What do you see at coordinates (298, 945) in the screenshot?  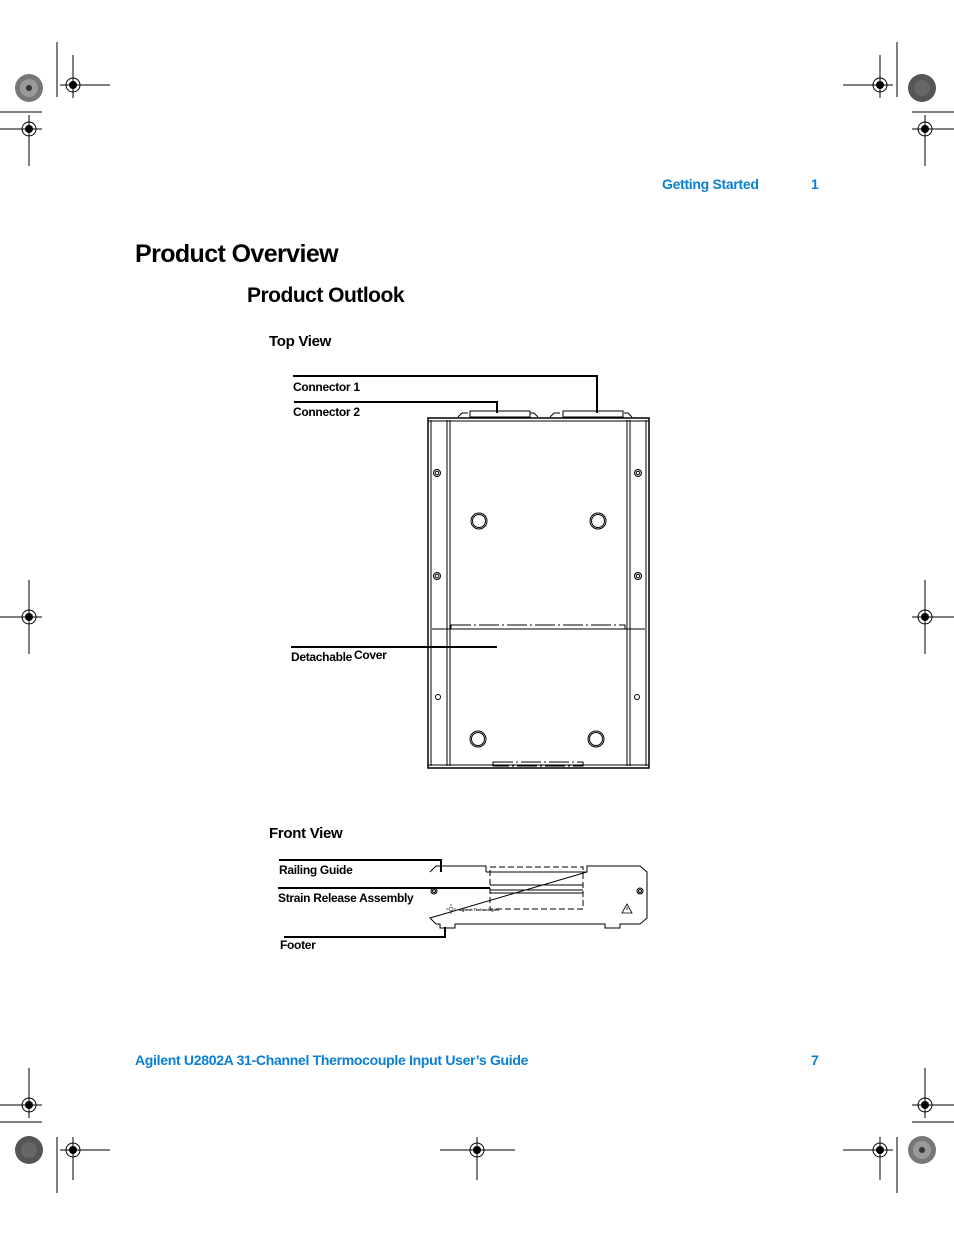 I see `callout-footer: Footer` at bounding box center [298, 945].